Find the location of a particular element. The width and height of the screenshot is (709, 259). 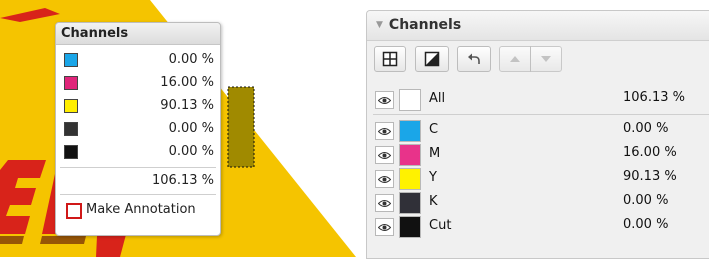

tooltip-row-k: 0.00 % is located at coordinates (138, 128).